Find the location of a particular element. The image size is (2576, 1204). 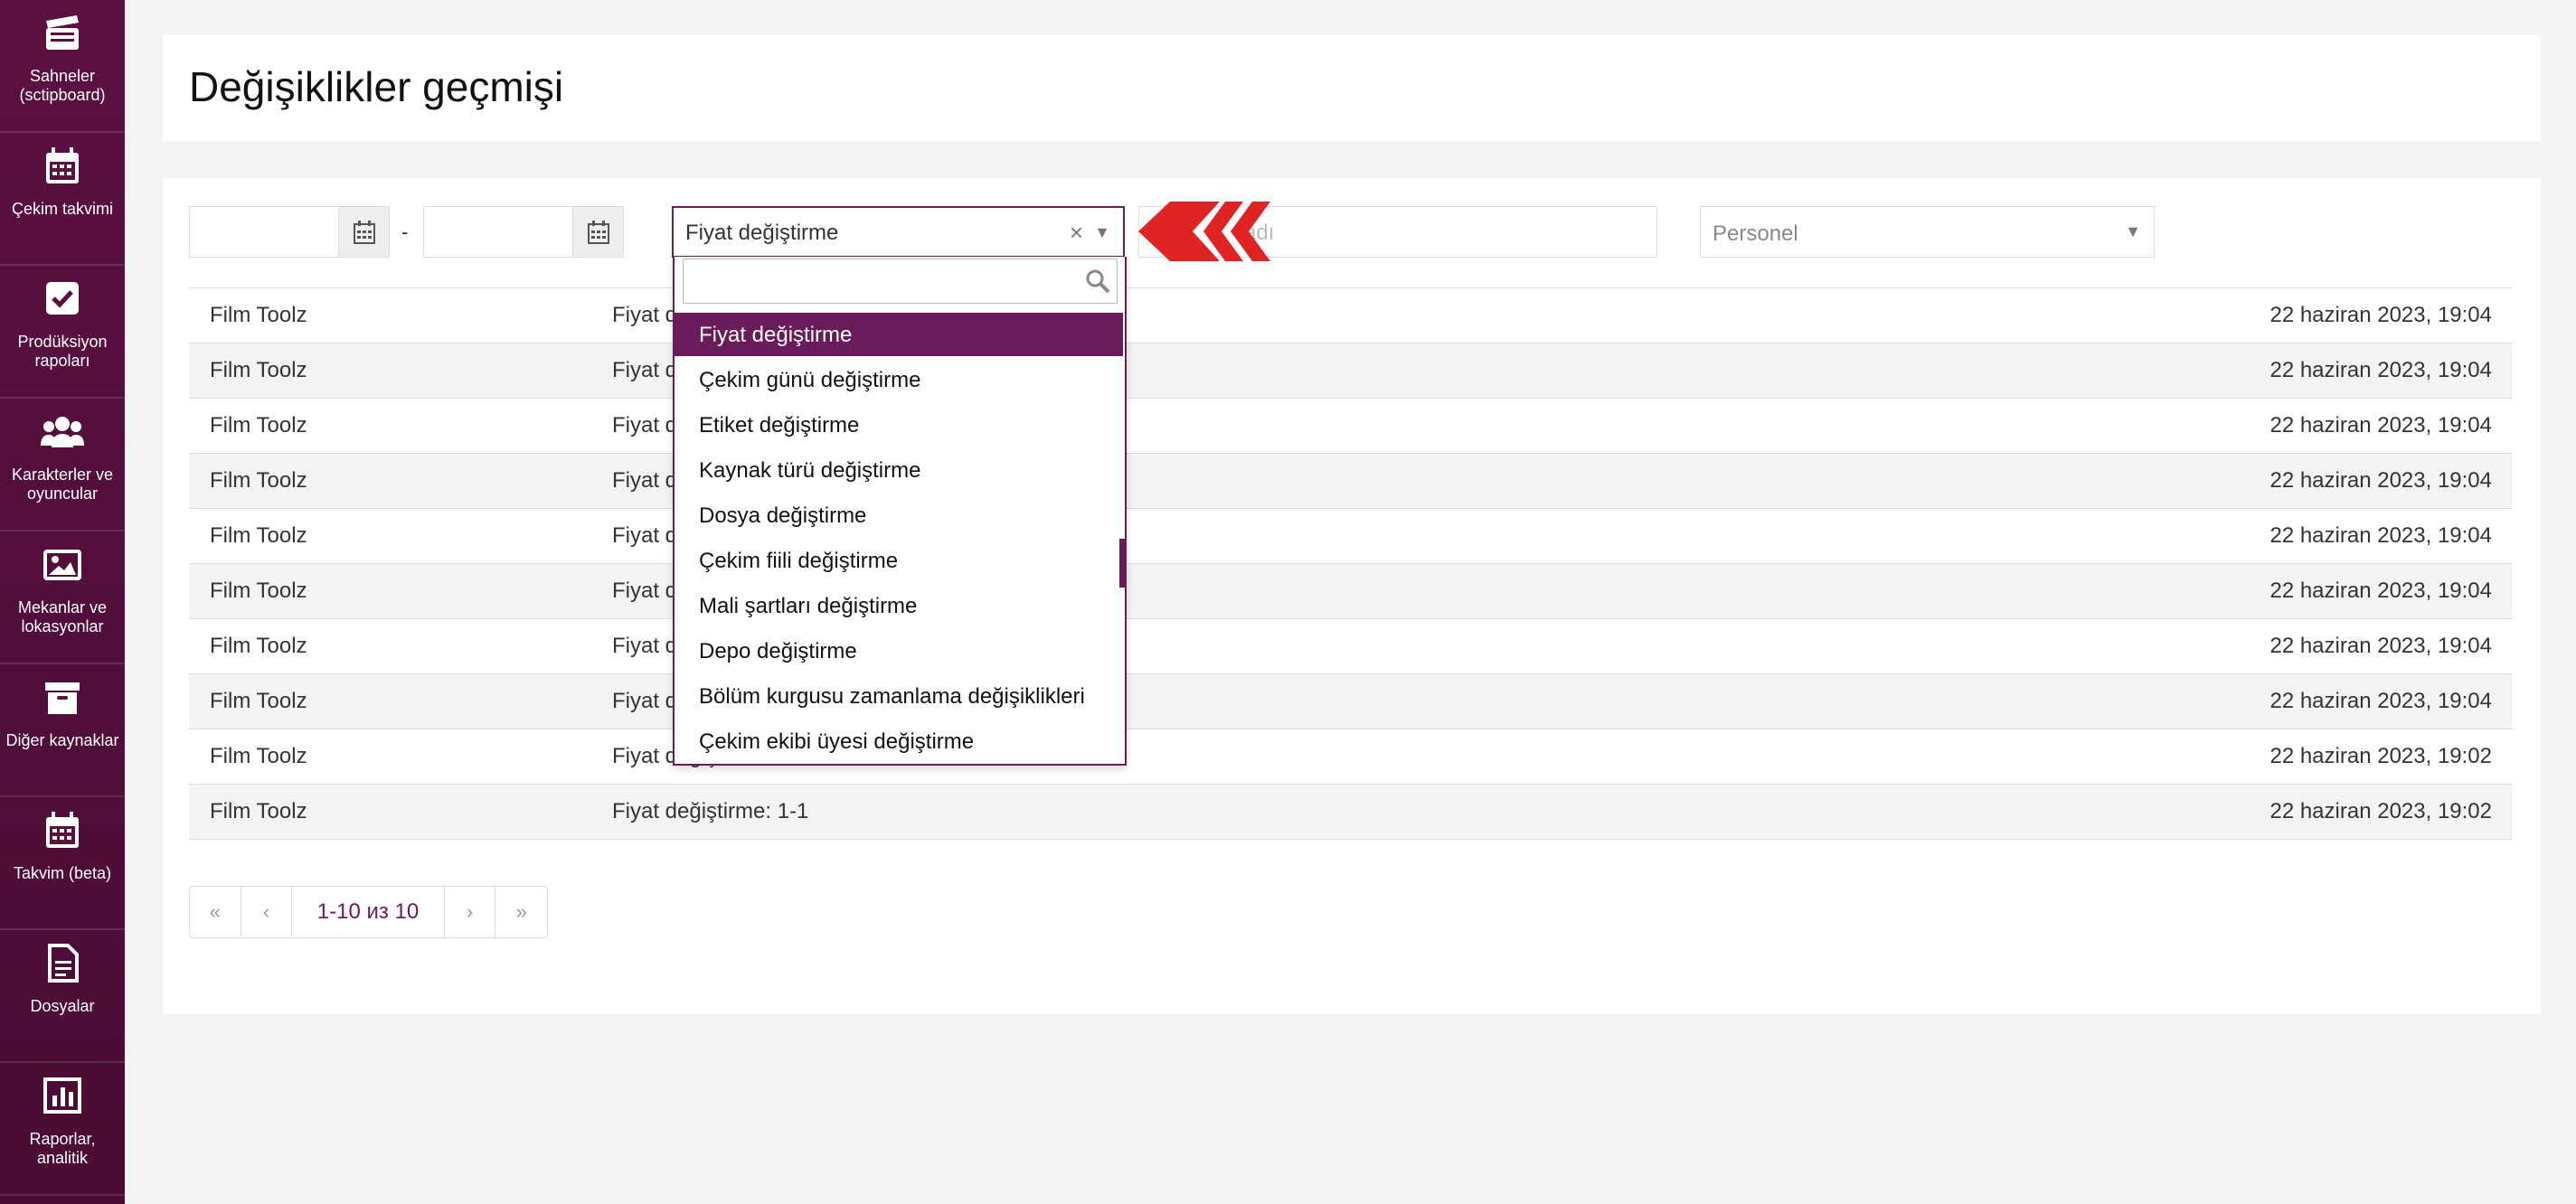

sidebar-item-calendar-beta: Takvim (beta) is located at coordinates (63, 863).